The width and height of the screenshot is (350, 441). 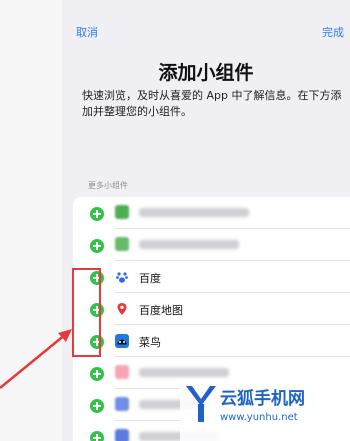 I want to click on widget-row-baidu: 百度, so click(x=211, y=277).